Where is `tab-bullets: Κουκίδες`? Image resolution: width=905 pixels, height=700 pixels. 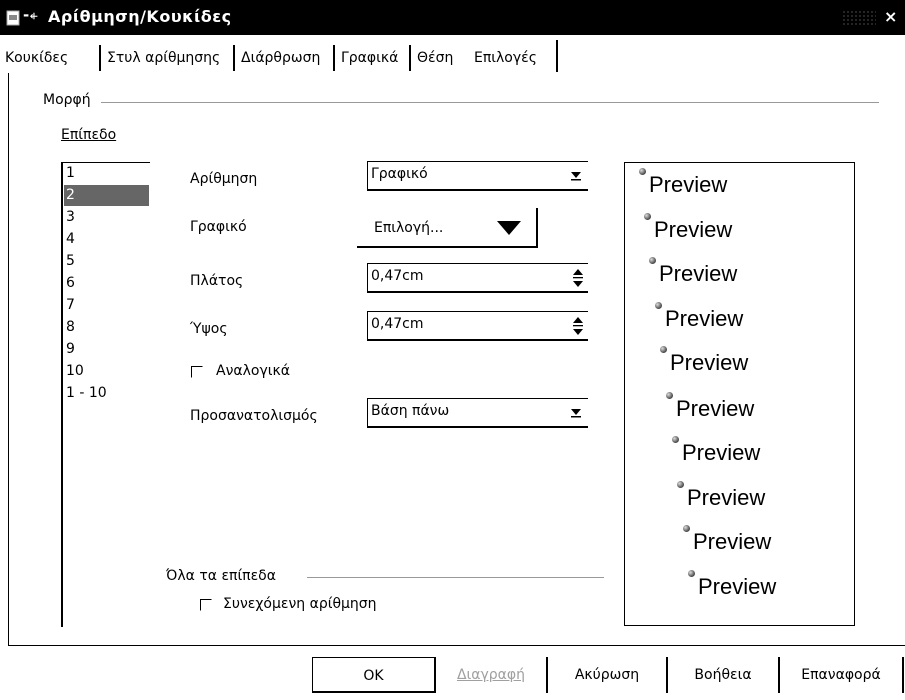
tab-bullets: Κουκίδες is located at coordinates (36, 58).